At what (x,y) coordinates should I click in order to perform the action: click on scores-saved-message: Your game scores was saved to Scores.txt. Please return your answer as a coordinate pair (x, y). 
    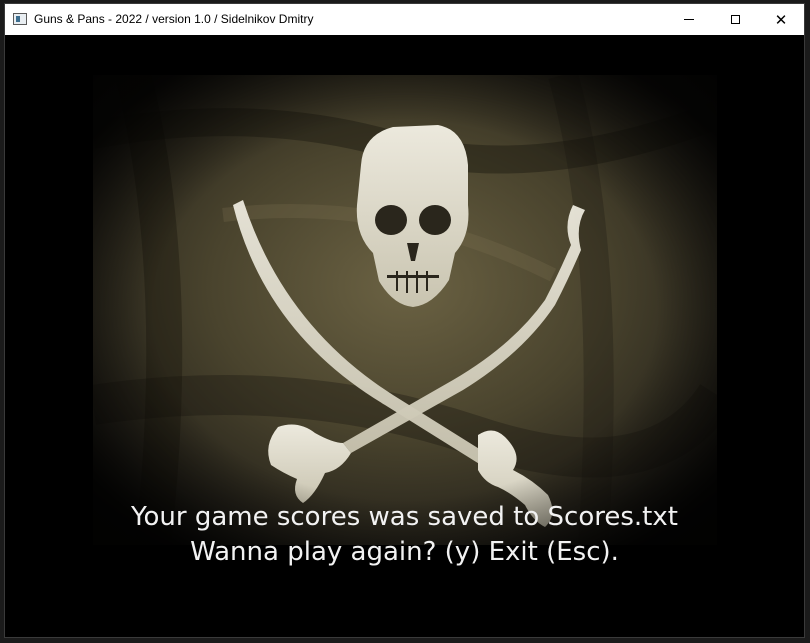
    Looking at the image, I should click on (404, 517).